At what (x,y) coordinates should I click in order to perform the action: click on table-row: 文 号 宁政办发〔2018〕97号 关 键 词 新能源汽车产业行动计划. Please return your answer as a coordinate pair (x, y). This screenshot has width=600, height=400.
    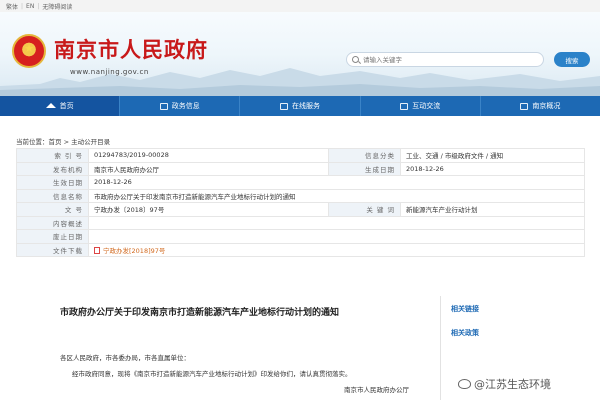
    Looking at the image, I should click on (300, 209).